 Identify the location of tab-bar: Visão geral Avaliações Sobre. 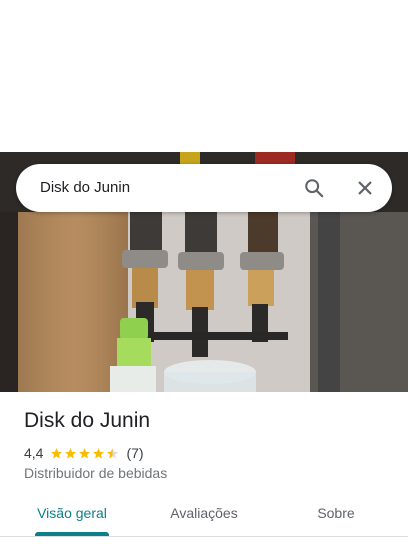
(204, 513).